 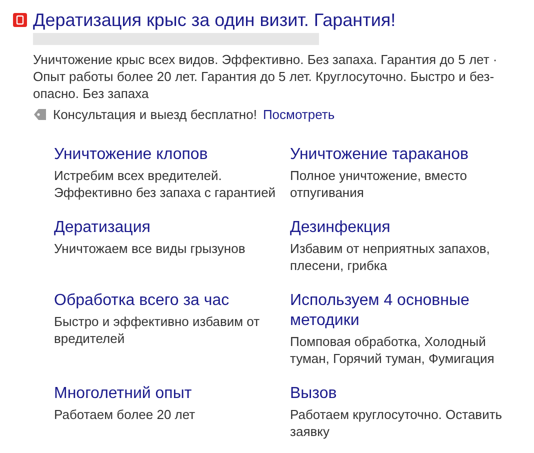 What do you see at coordinates (123, 394) in the screenshot?
I see `sitelink-title: Многолетний опыт` at bounding box center [123, 394].